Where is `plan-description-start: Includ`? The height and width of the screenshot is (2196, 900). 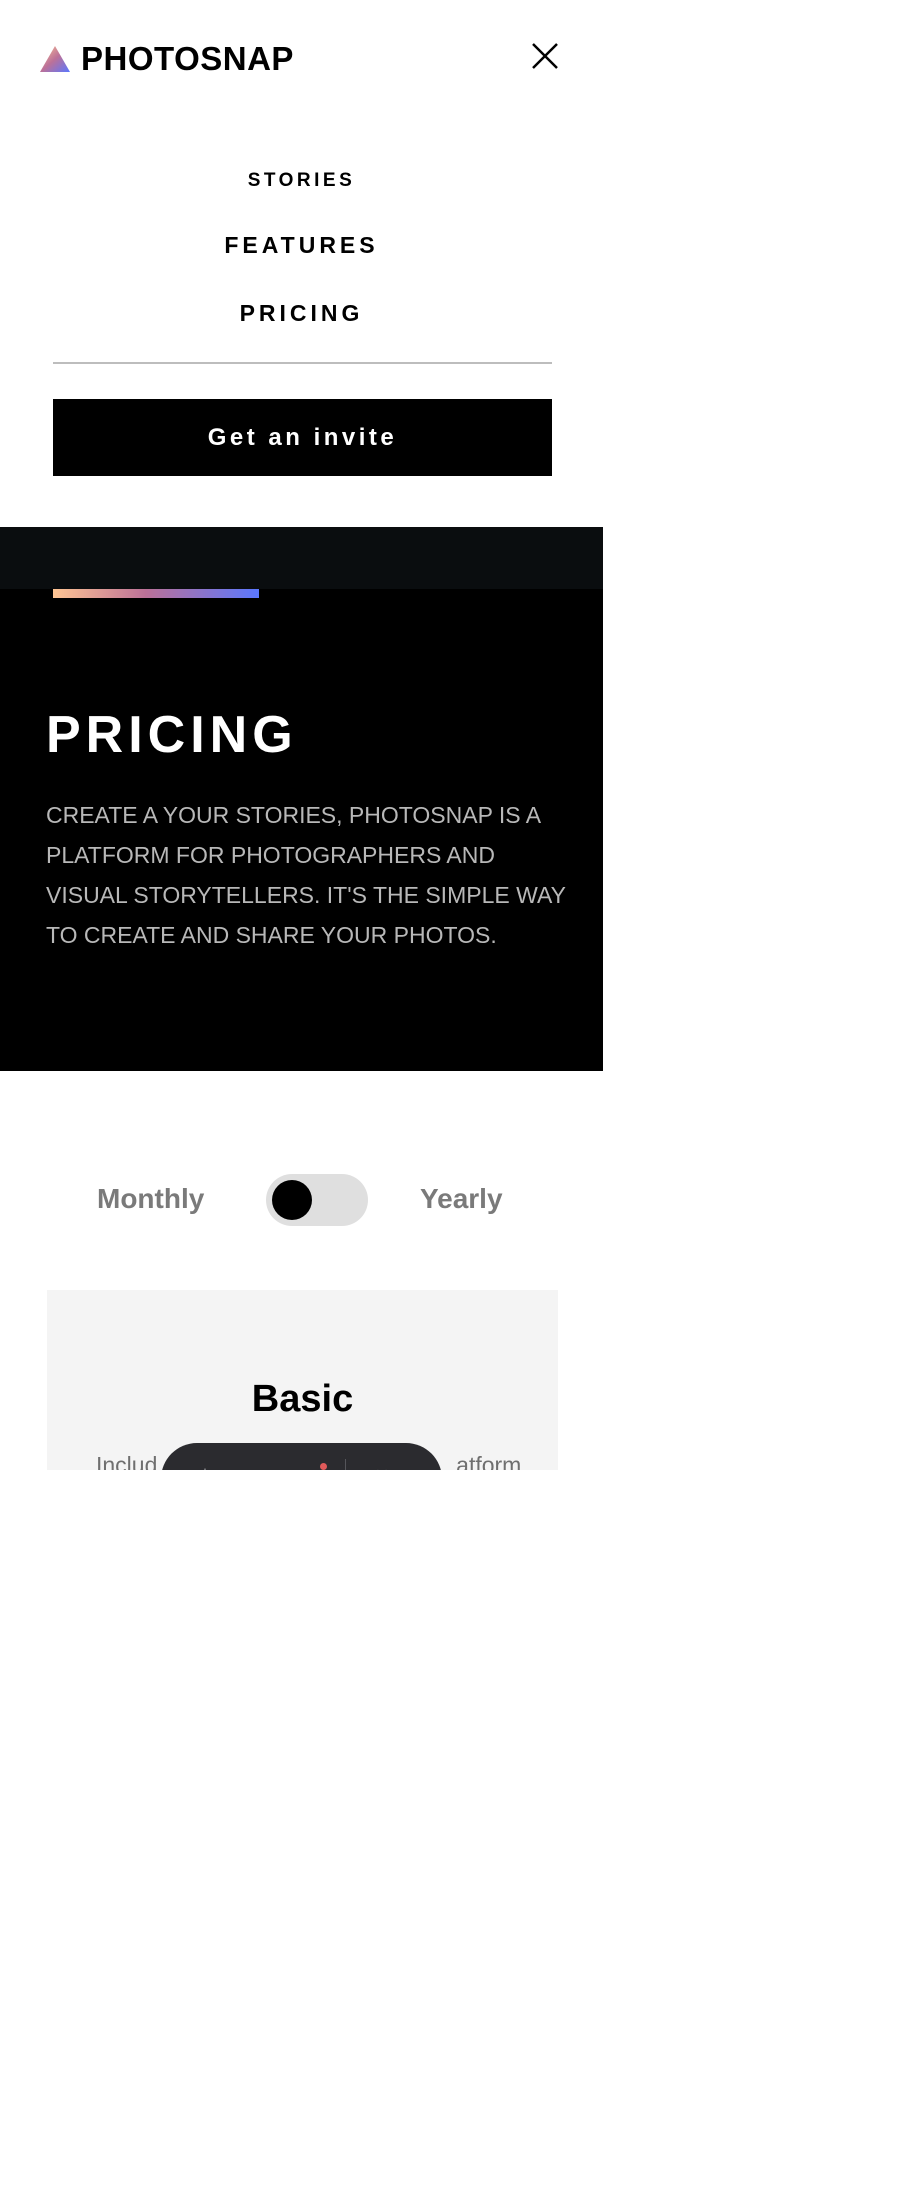 plan-description-start: Includ is located at coordinates (127, 1461).